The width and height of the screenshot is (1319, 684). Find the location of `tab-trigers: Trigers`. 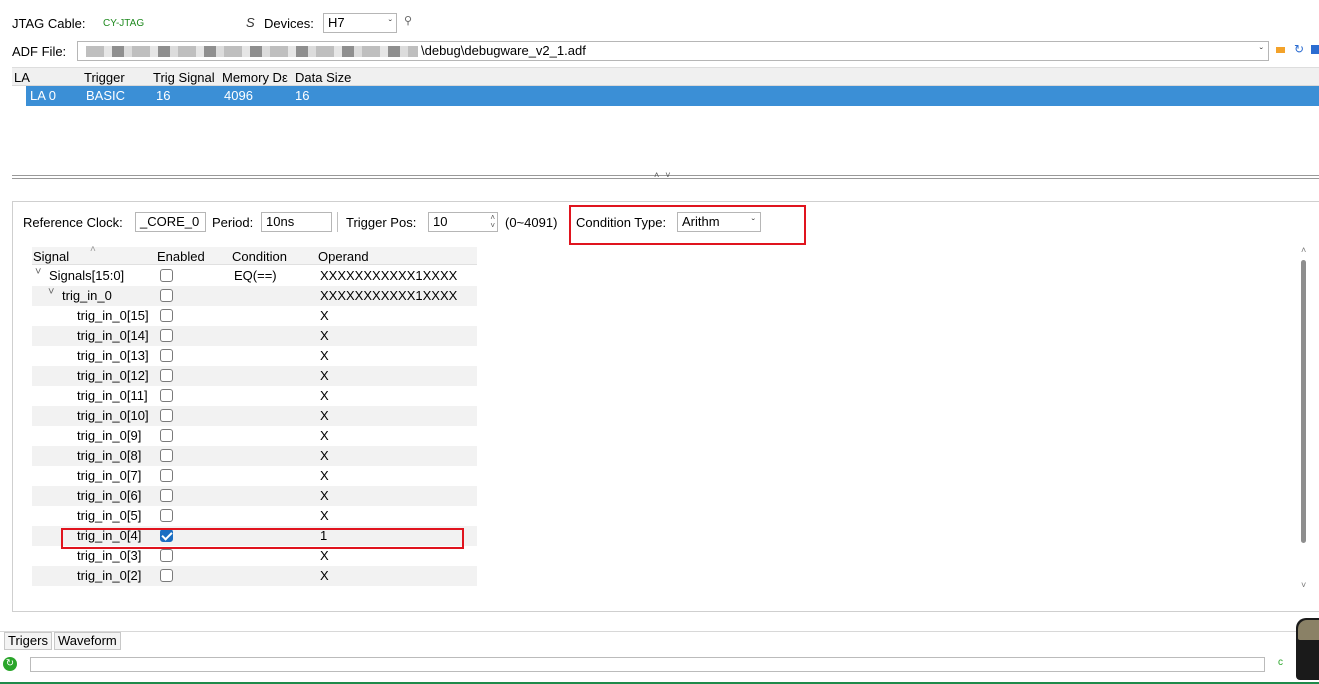

tab-trigers: Trigers is located at coordinates (28, 641).